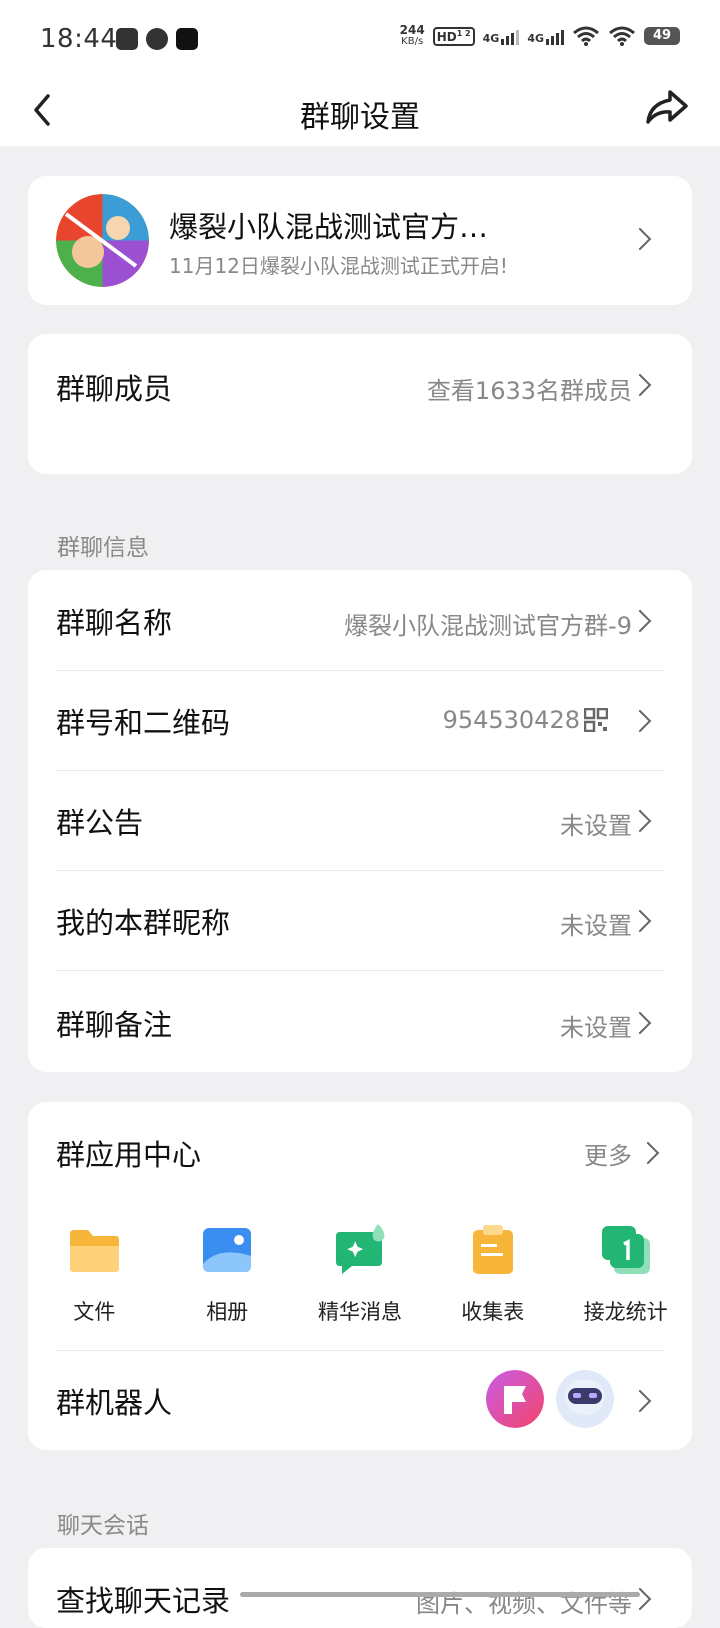 The image size is (720, 1628). What do you see at coordinates (625, 1250) in the screenshot?
I see `solitaire-stats-icon` at bounding box center [625, 1250].